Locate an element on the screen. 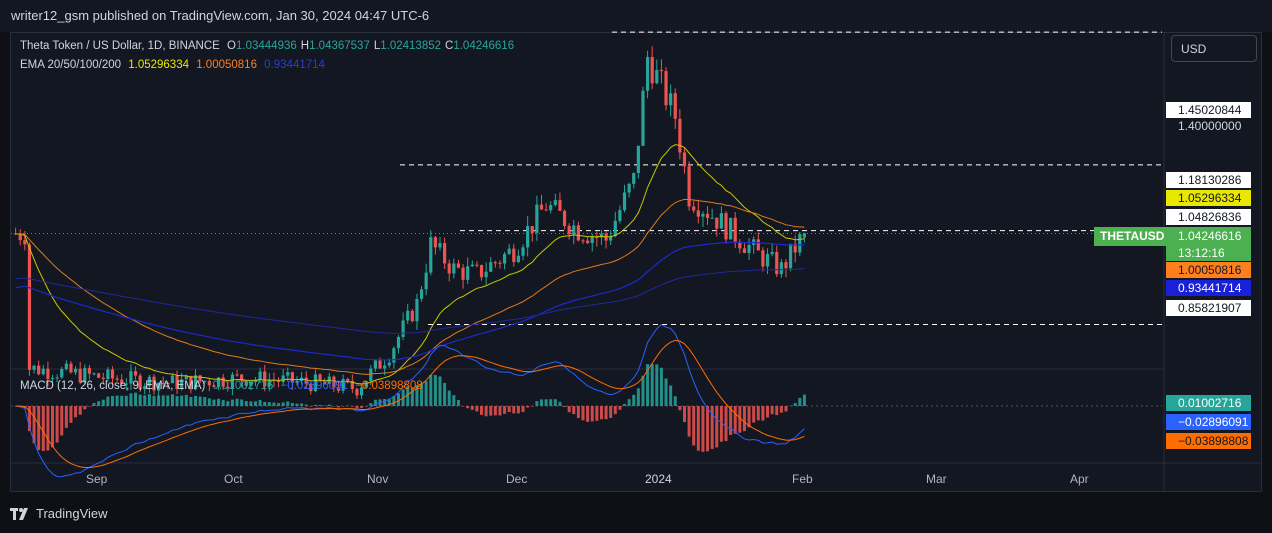  price-tag-high: 1.45020844 is located at coordinates (1208, 110).